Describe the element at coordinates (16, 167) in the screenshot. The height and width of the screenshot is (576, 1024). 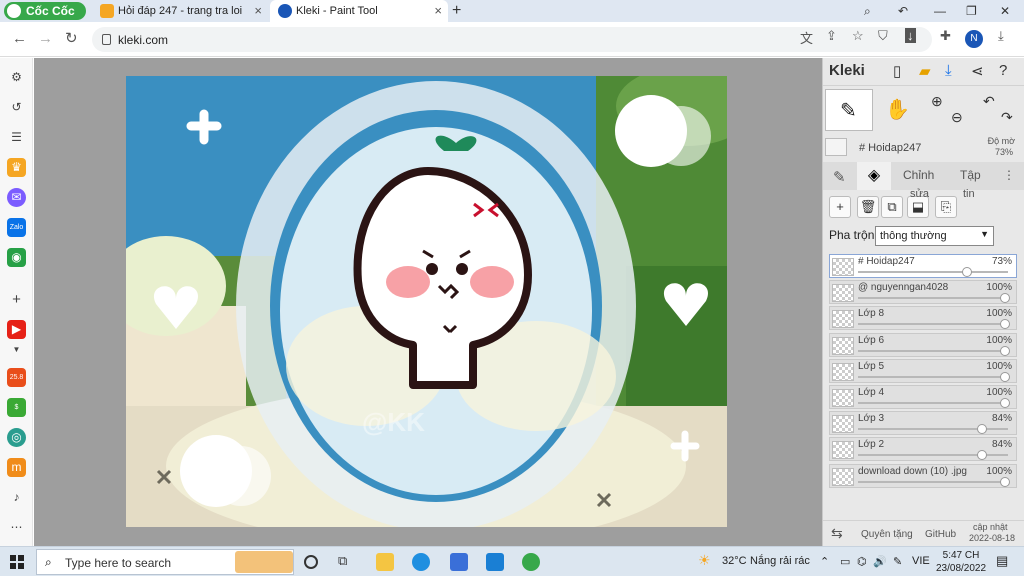
I see `crown-icon: ♛` at that location.